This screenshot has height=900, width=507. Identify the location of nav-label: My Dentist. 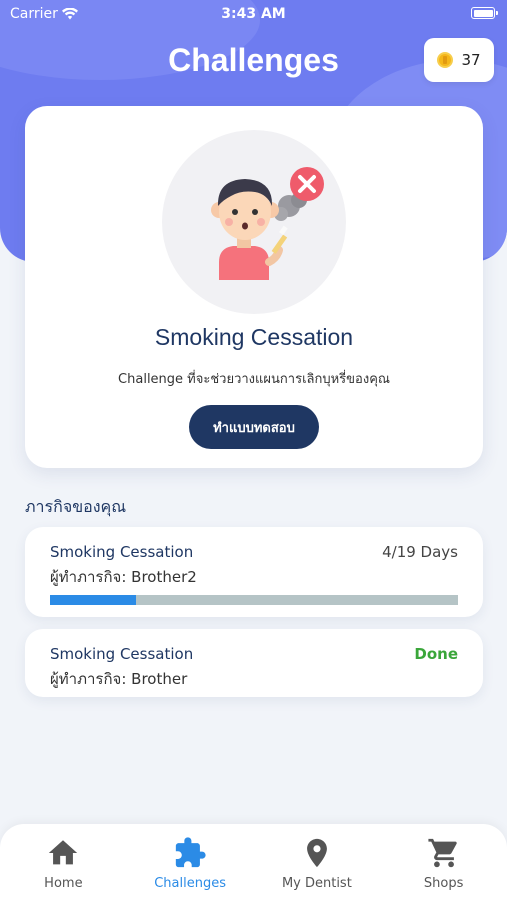
(316, 883).